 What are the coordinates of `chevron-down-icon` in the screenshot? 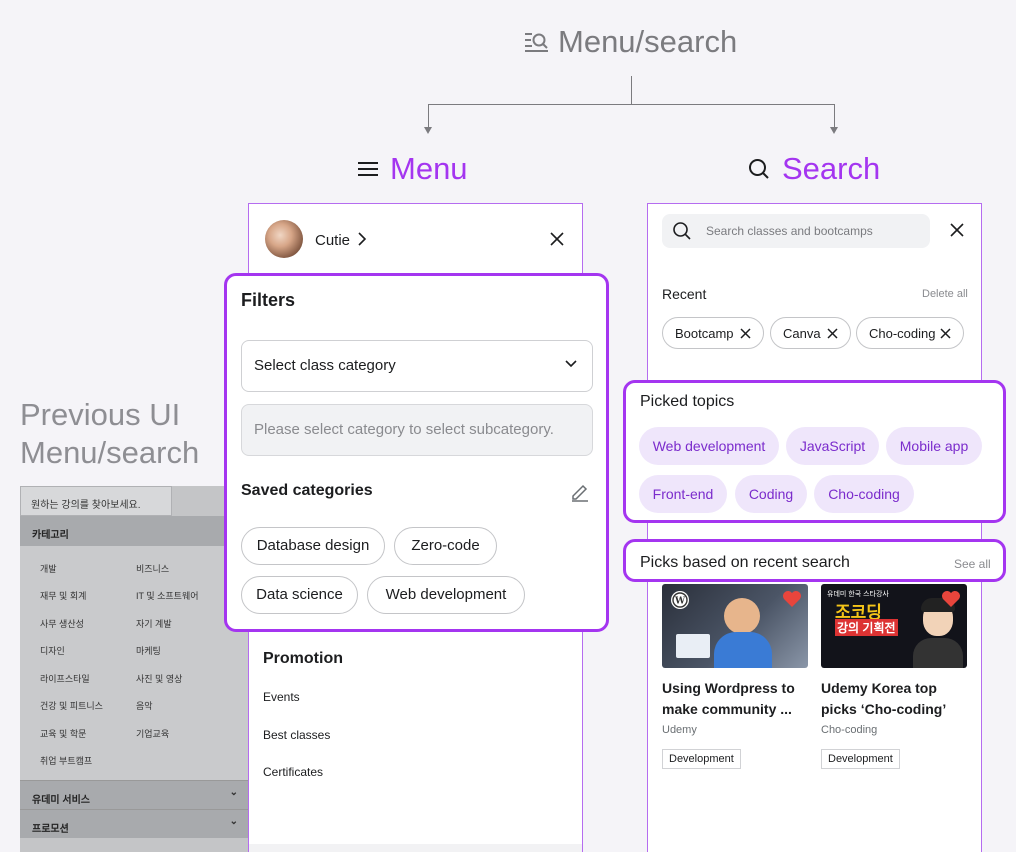 It's located at (571, 364).